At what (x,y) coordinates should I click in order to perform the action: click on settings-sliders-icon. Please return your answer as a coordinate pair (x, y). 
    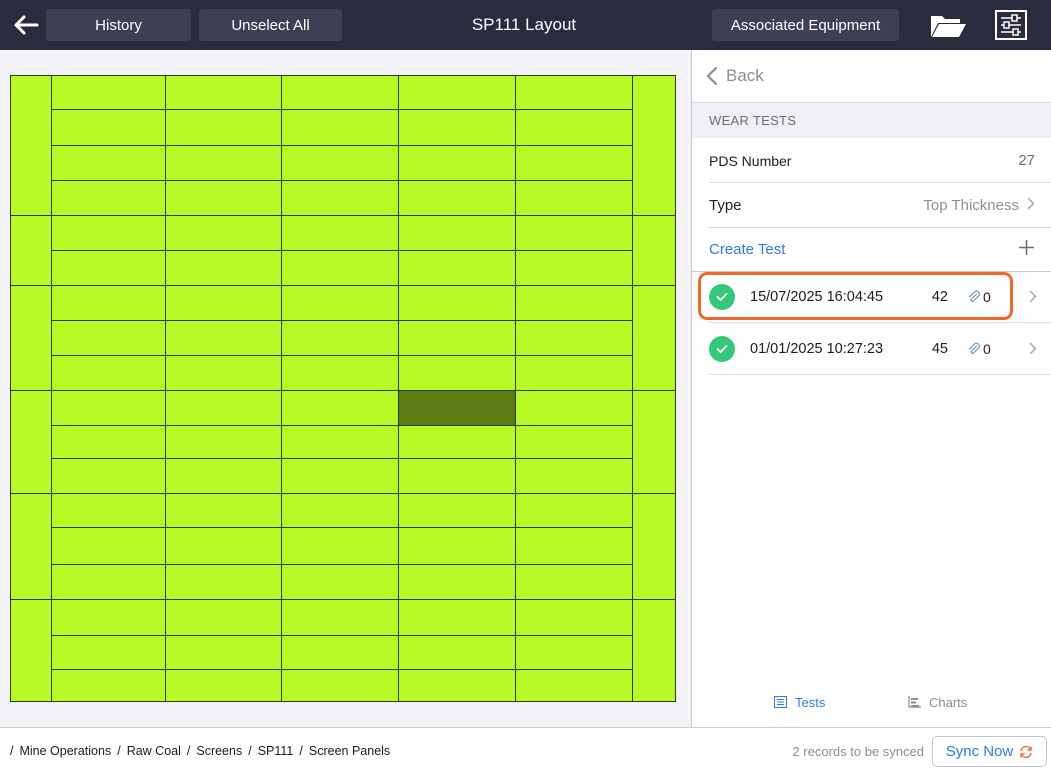
    Looking at the image, I should click on (1011, 25).